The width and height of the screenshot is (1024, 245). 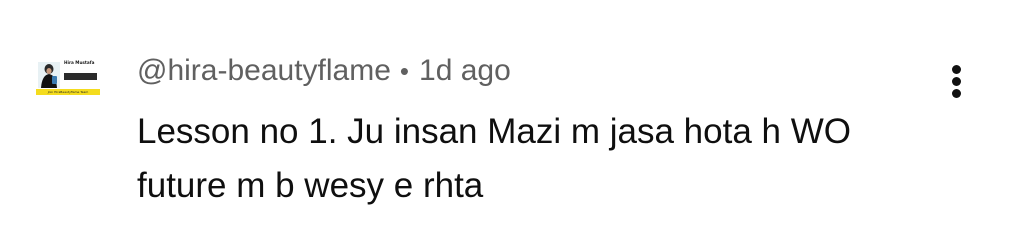 What do you see at coordinates (49, 75) in the screenshot?
I see `profile-figure-icon` at bounding box center [49, 75].